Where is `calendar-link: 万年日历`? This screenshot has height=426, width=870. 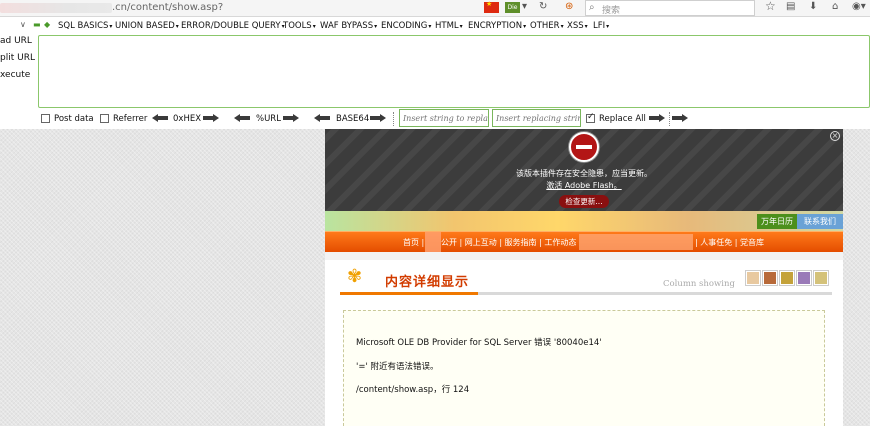 calendar-link: 万年日历 is located at coordinates (777, 221).